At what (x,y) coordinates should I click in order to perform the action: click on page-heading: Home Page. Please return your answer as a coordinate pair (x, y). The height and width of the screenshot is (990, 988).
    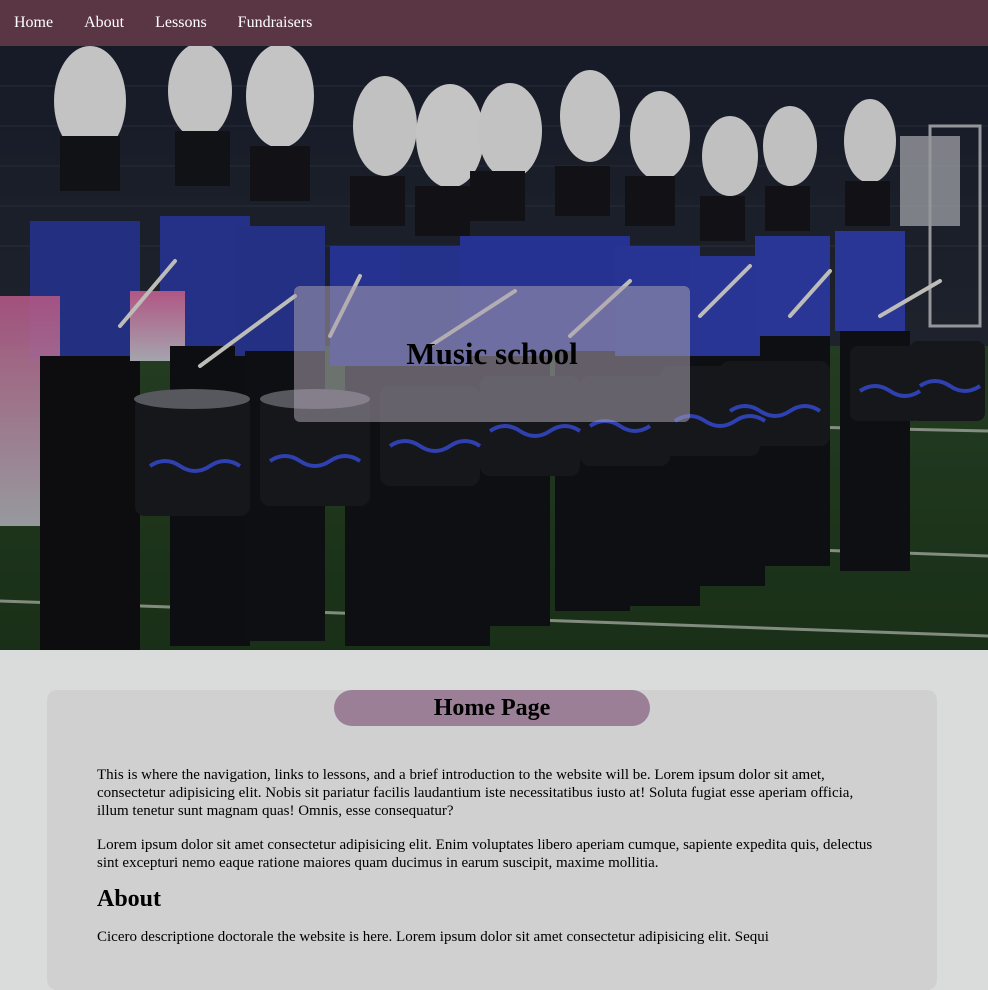
    Looking at the image, I should click on (492, 707).